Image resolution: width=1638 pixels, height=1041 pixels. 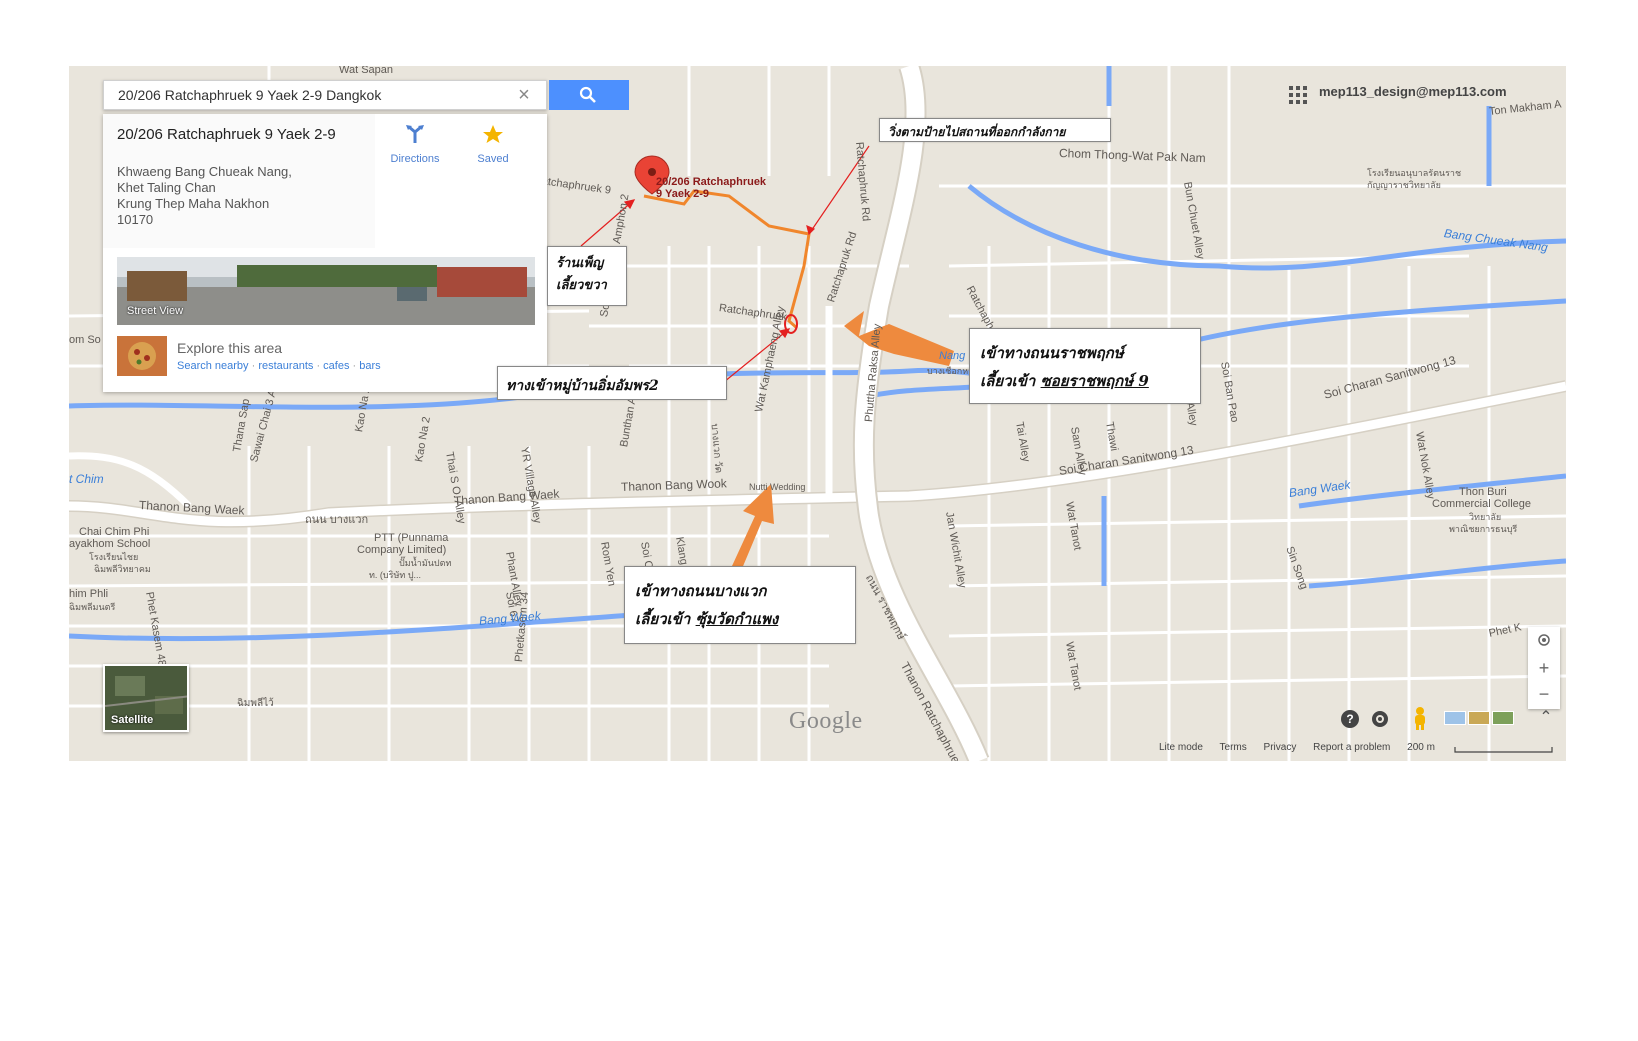 I want to click on callout-shop-line-1: ร้านเพ็ญ, so click(x=580, y=263).